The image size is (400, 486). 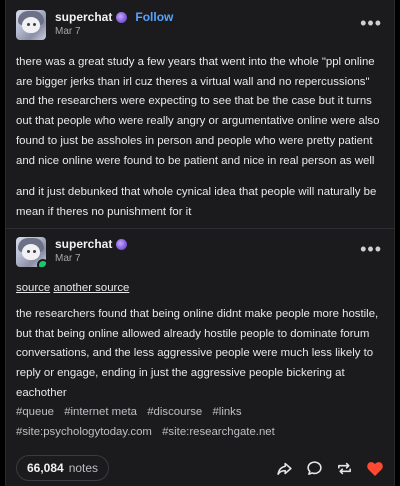 I want to click on reblog-icon, so click(x=344, y=468).